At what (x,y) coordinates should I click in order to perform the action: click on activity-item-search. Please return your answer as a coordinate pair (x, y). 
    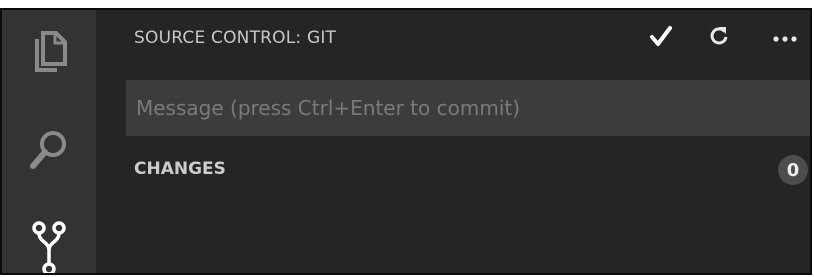
    Looking at the image, I should click on (49, 150).